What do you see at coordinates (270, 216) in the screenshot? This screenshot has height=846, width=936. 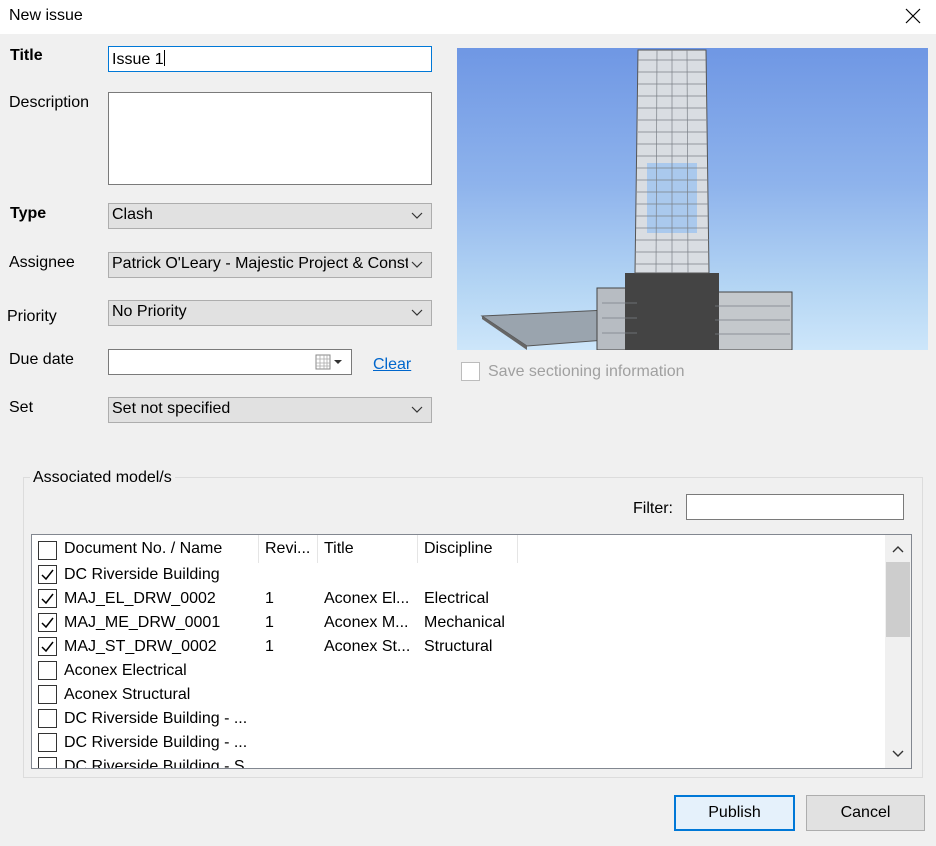 I see `type-select: Clash` at bounding box center [270, 216].